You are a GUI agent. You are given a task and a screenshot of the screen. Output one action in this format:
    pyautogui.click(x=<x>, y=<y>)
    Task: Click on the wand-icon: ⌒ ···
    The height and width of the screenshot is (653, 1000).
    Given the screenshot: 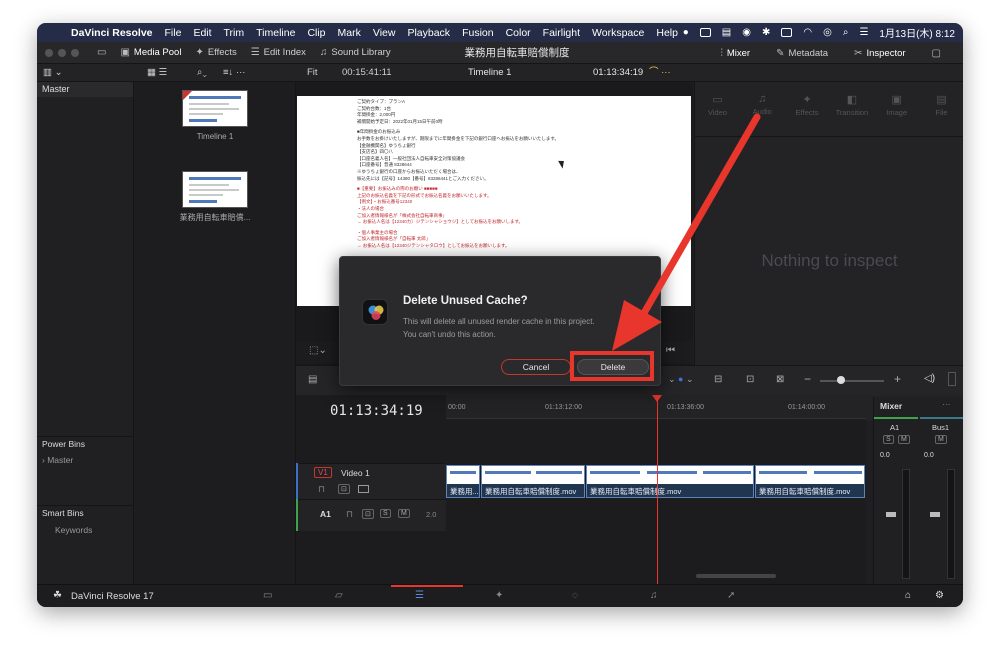 What is the action you would take?
    pyautogui.click(x=660, y=73)
    